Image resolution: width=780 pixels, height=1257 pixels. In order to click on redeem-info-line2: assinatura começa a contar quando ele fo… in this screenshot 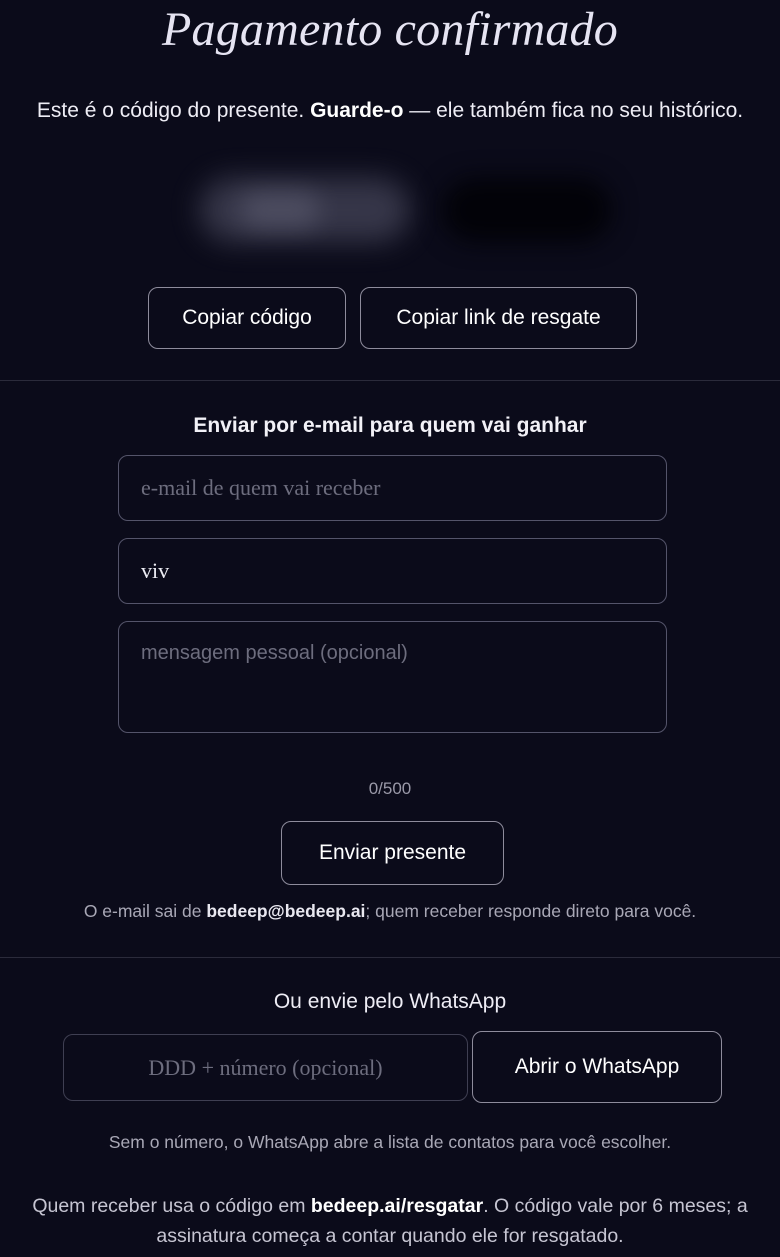, I will do `click(390, 1236)`.